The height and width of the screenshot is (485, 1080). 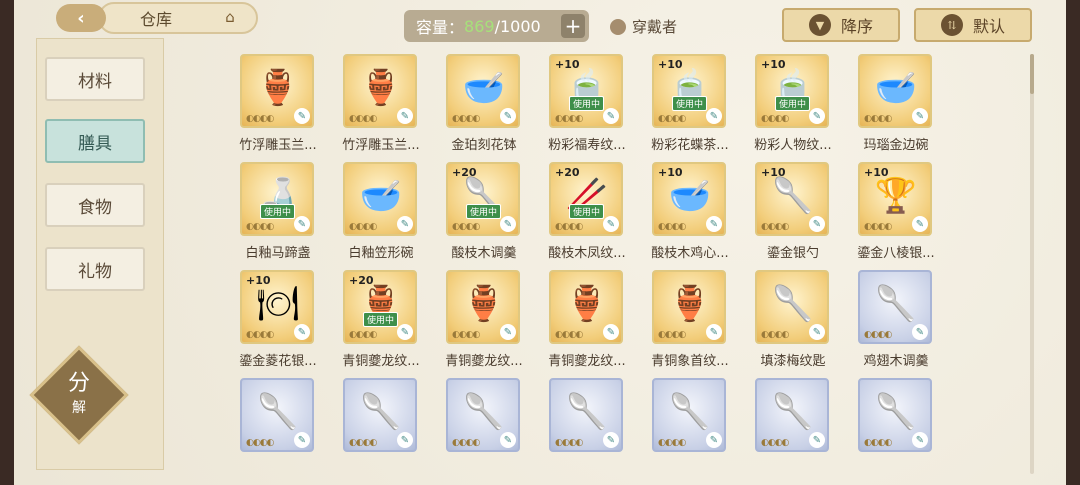 I want to click on sidebar-item-gifts: 礼物, so click(x=95, y=269).